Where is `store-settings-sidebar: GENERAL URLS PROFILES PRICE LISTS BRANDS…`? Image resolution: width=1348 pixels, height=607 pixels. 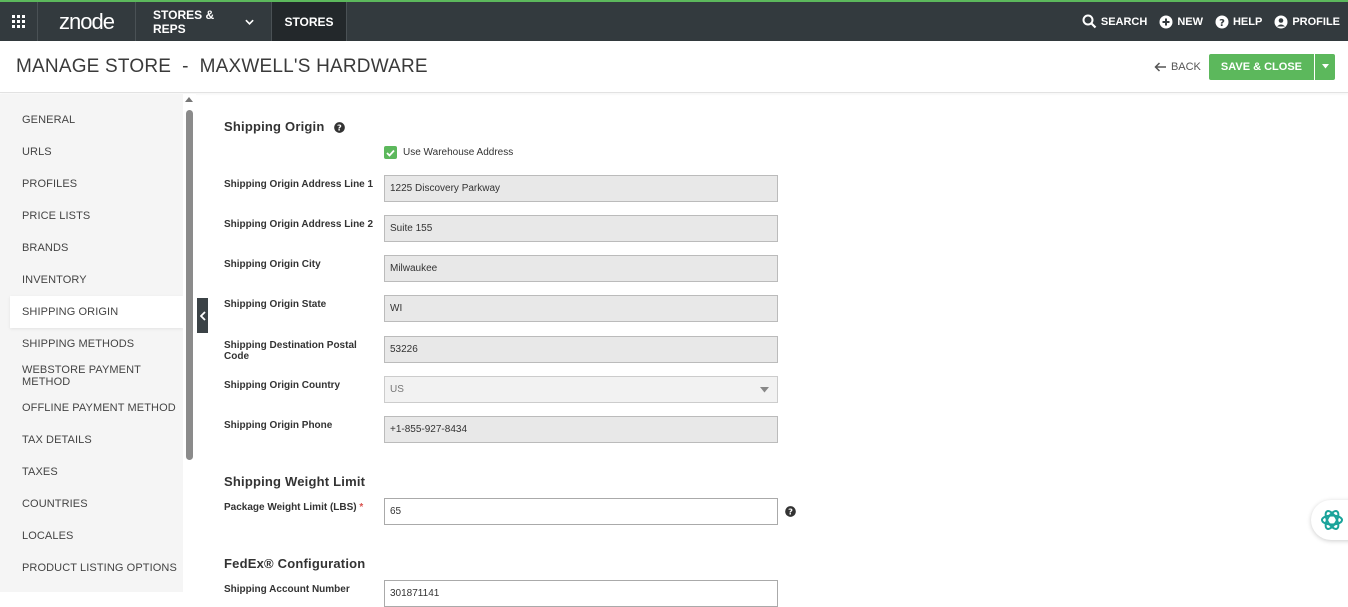
store-settings-sidebar: GENERAL URLS PROFILES PRICE LISTS BRANDS… is located at coordinates (91, 343).